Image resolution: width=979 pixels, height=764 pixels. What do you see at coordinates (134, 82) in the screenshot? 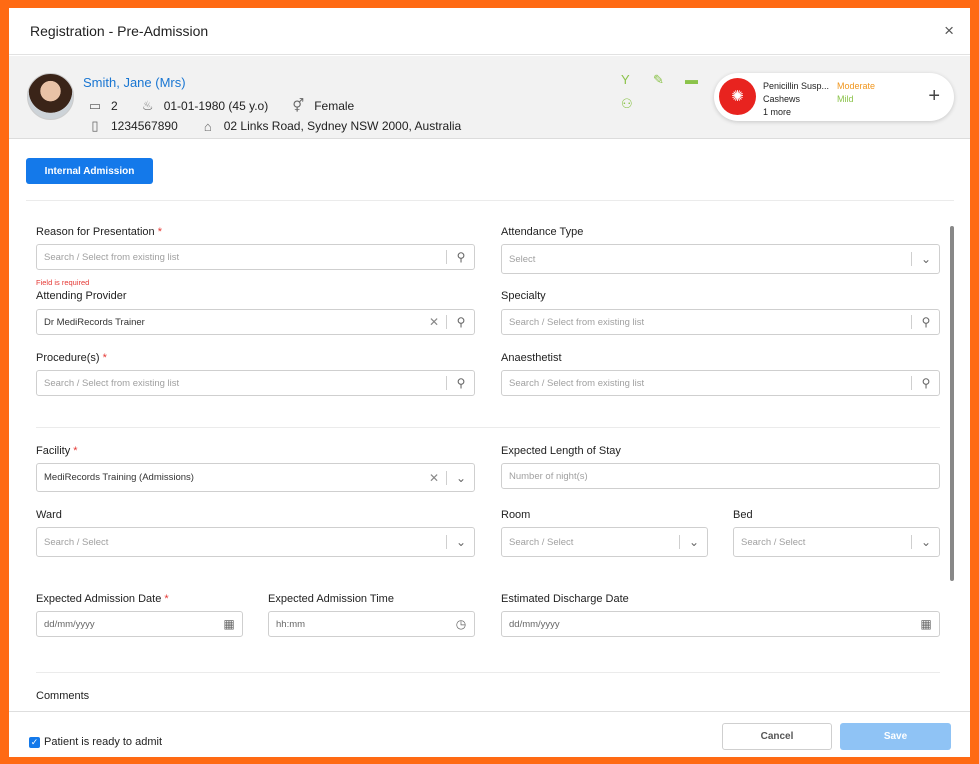
I see `patient-name-link: Smith, Jane (Mrs)` at bounding box center [134, 82].